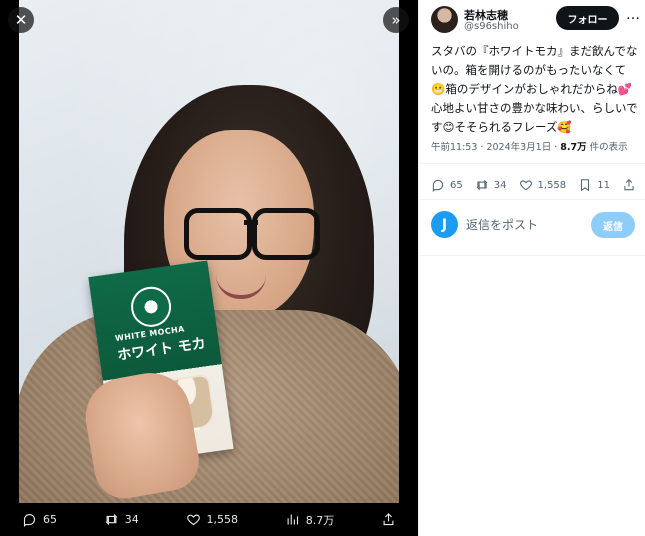 The image size is (645, 536). I want to click on bookmark-icon, so click(585, 185).